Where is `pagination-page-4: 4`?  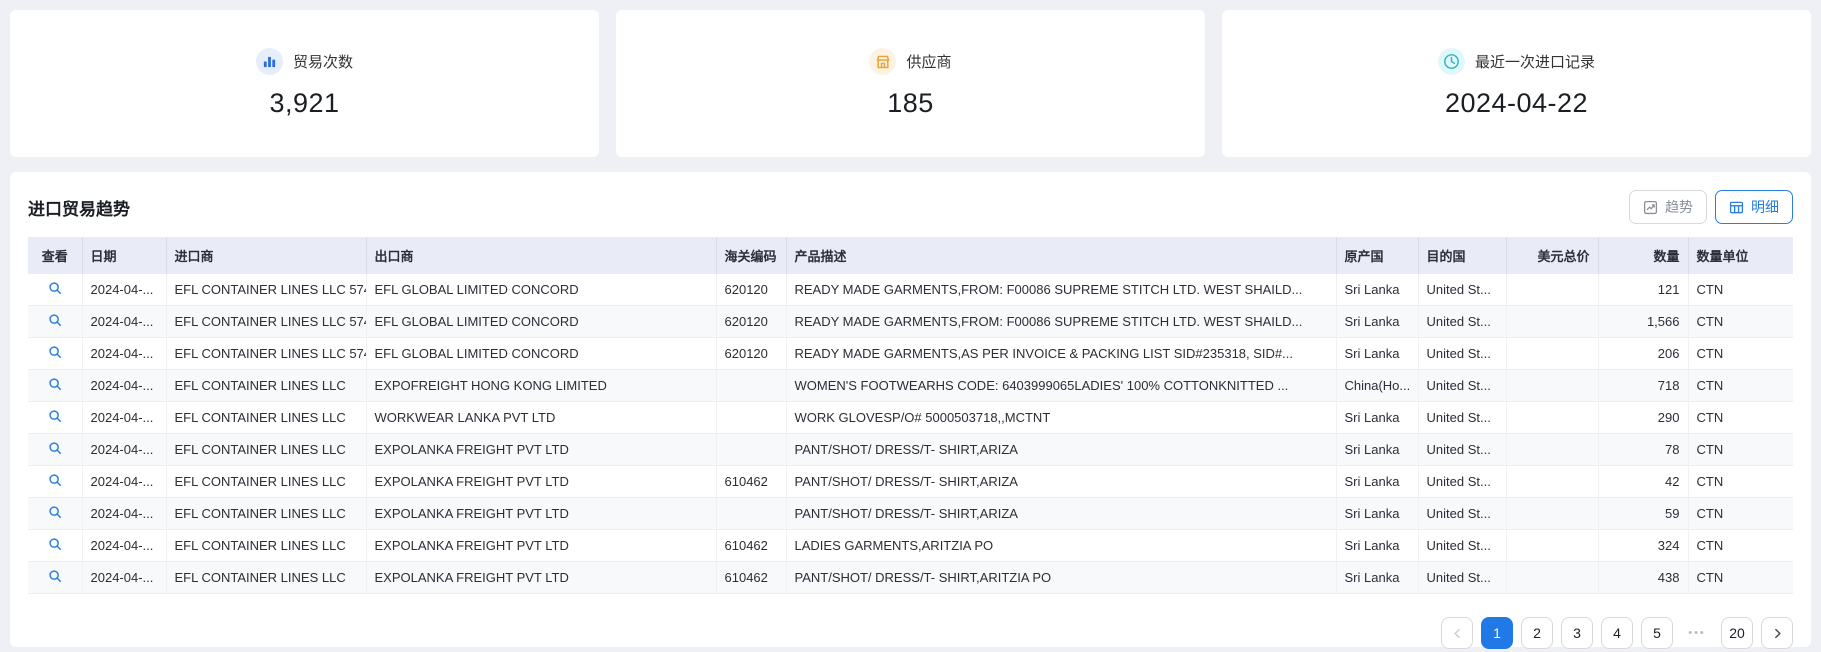 pagination-page-4: 4 is located at coordinates (1617, 633).